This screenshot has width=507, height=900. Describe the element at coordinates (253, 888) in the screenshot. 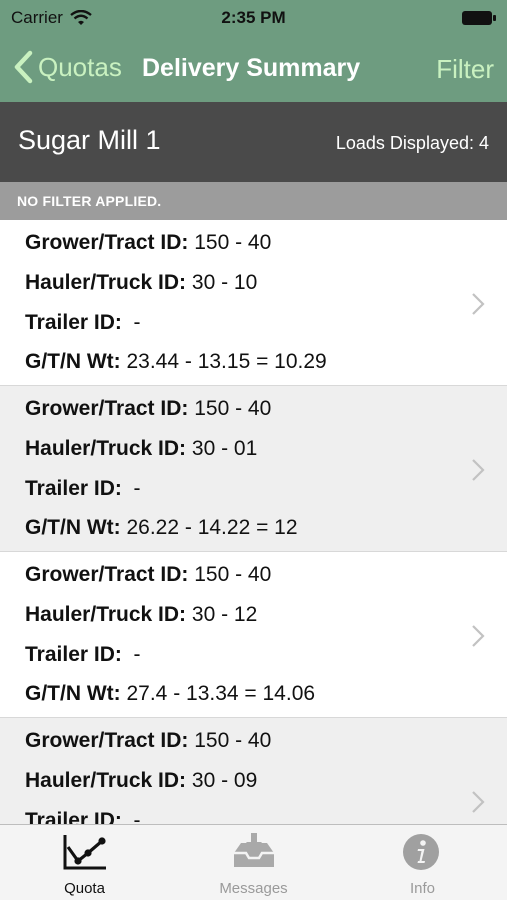

I see `tab-messages-label: Messages` at that location.